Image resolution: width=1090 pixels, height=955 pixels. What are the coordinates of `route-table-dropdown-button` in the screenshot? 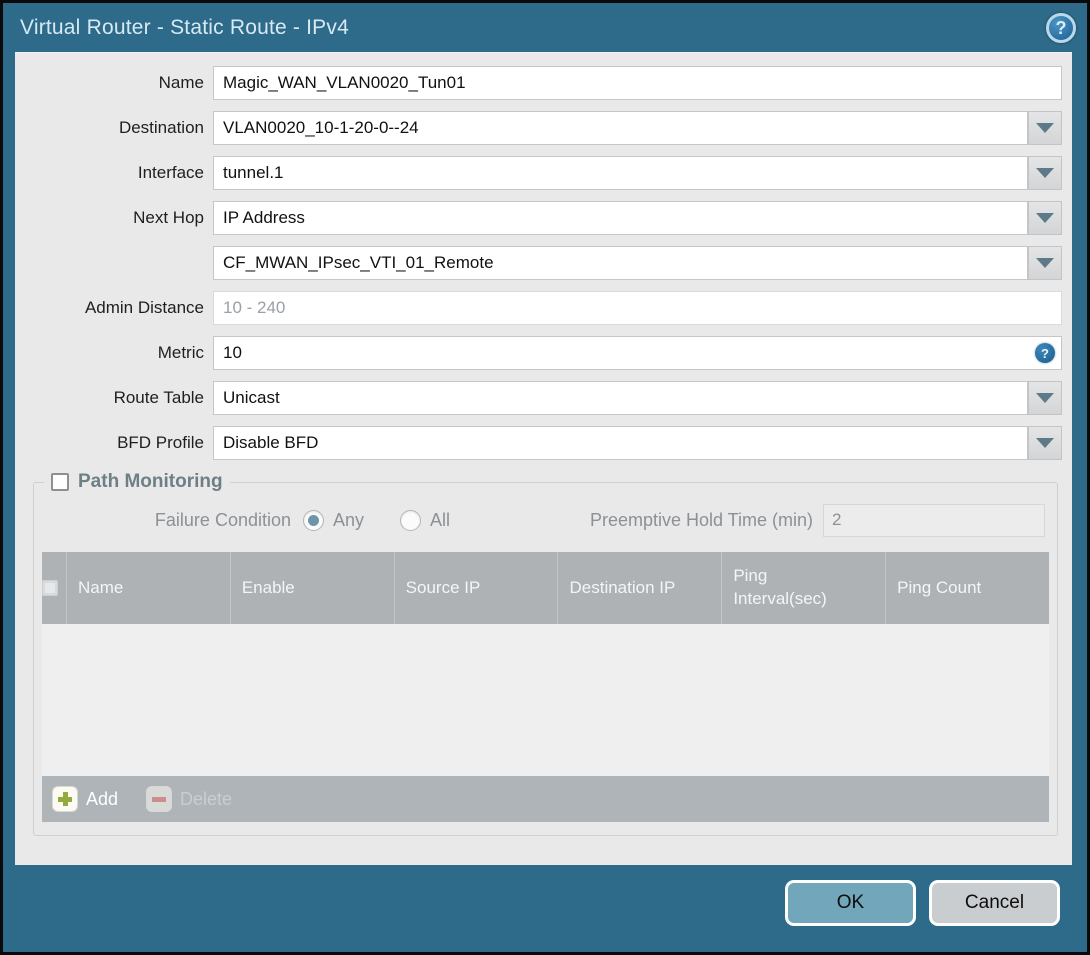 It's located at (1045, 398).